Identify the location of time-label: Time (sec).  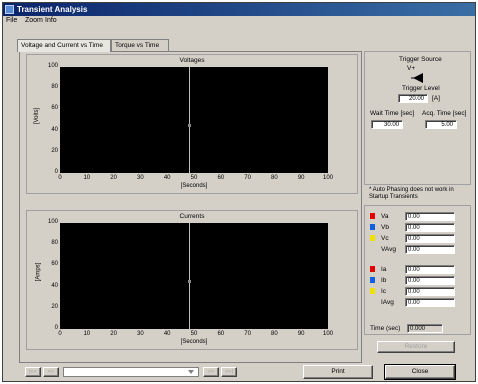
(385, 328).